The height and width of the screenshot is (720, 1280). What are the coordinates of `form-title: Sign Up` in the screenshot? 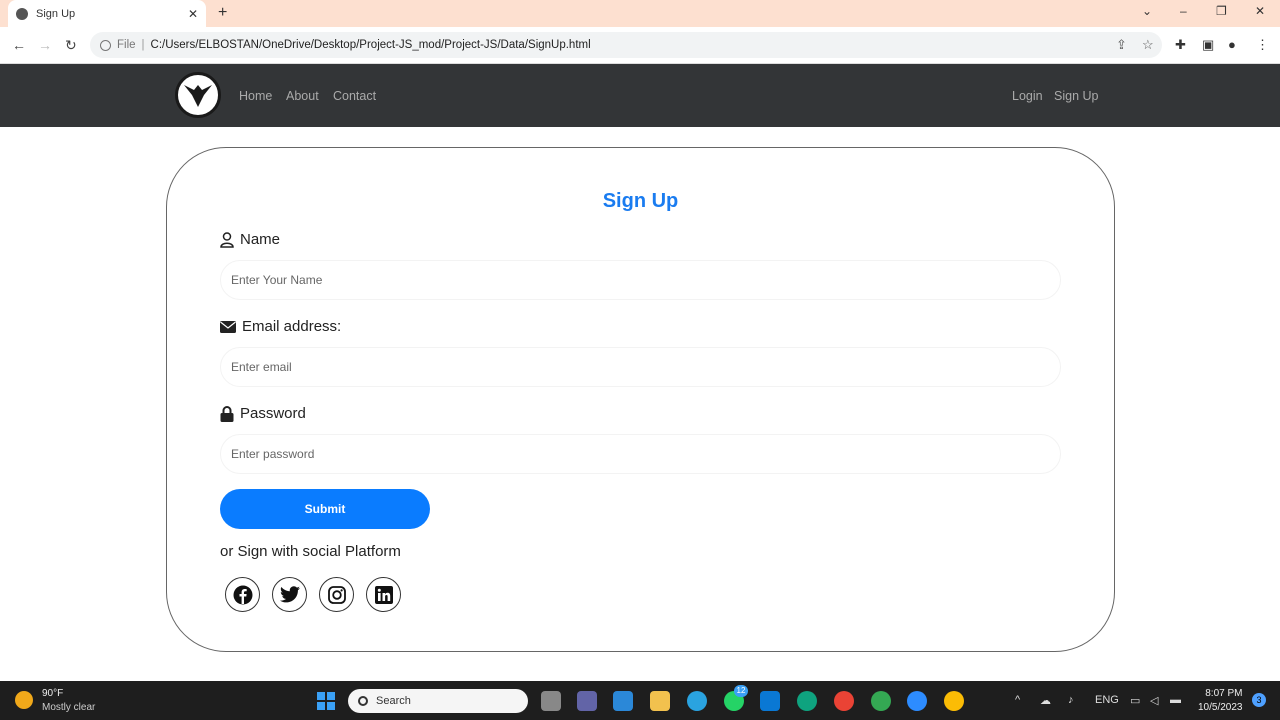 It's located at (640, 201).